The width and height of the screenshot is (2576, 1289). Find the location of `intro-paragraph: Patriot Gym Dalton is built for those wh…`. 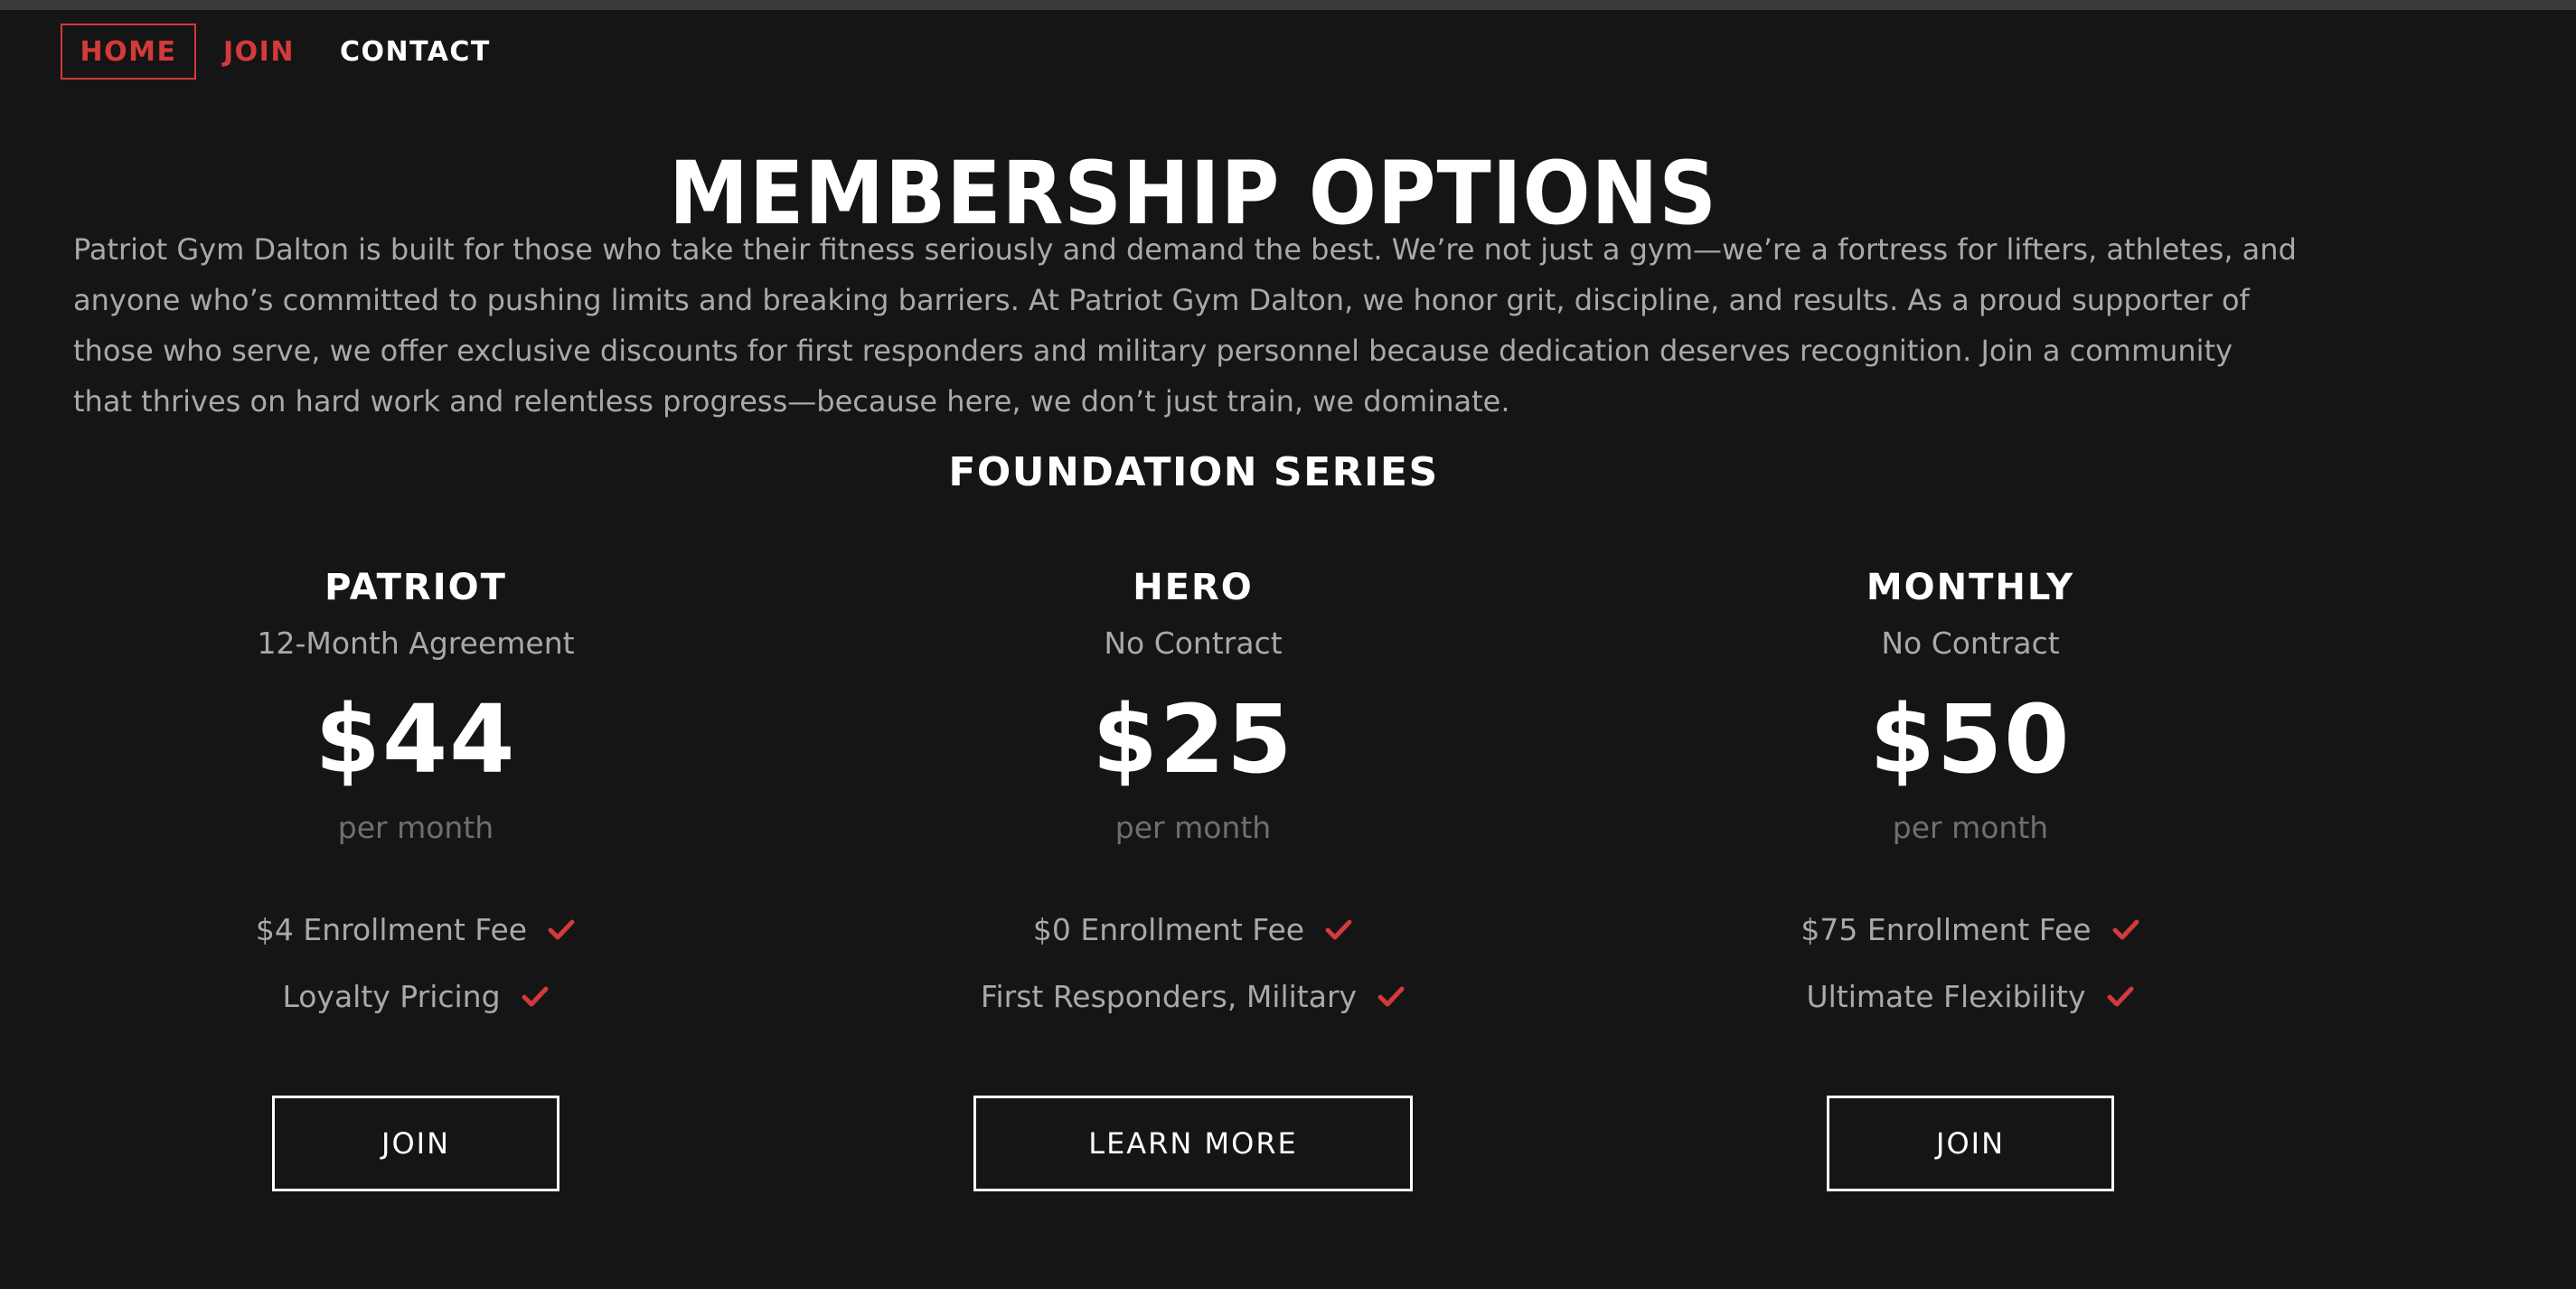

intro-paragraph: Patriot Gym Dalton is built for those wh… is located at coordinates (1185, 325).